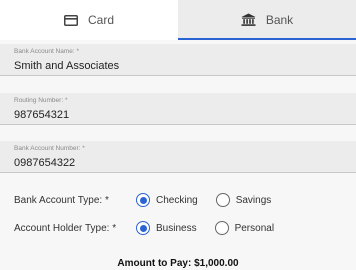 This screenshot has width=356, height=270. Describe the element at coordinates (222, 200) in the screenshot. I see `radio-savings-indicator` at that location.